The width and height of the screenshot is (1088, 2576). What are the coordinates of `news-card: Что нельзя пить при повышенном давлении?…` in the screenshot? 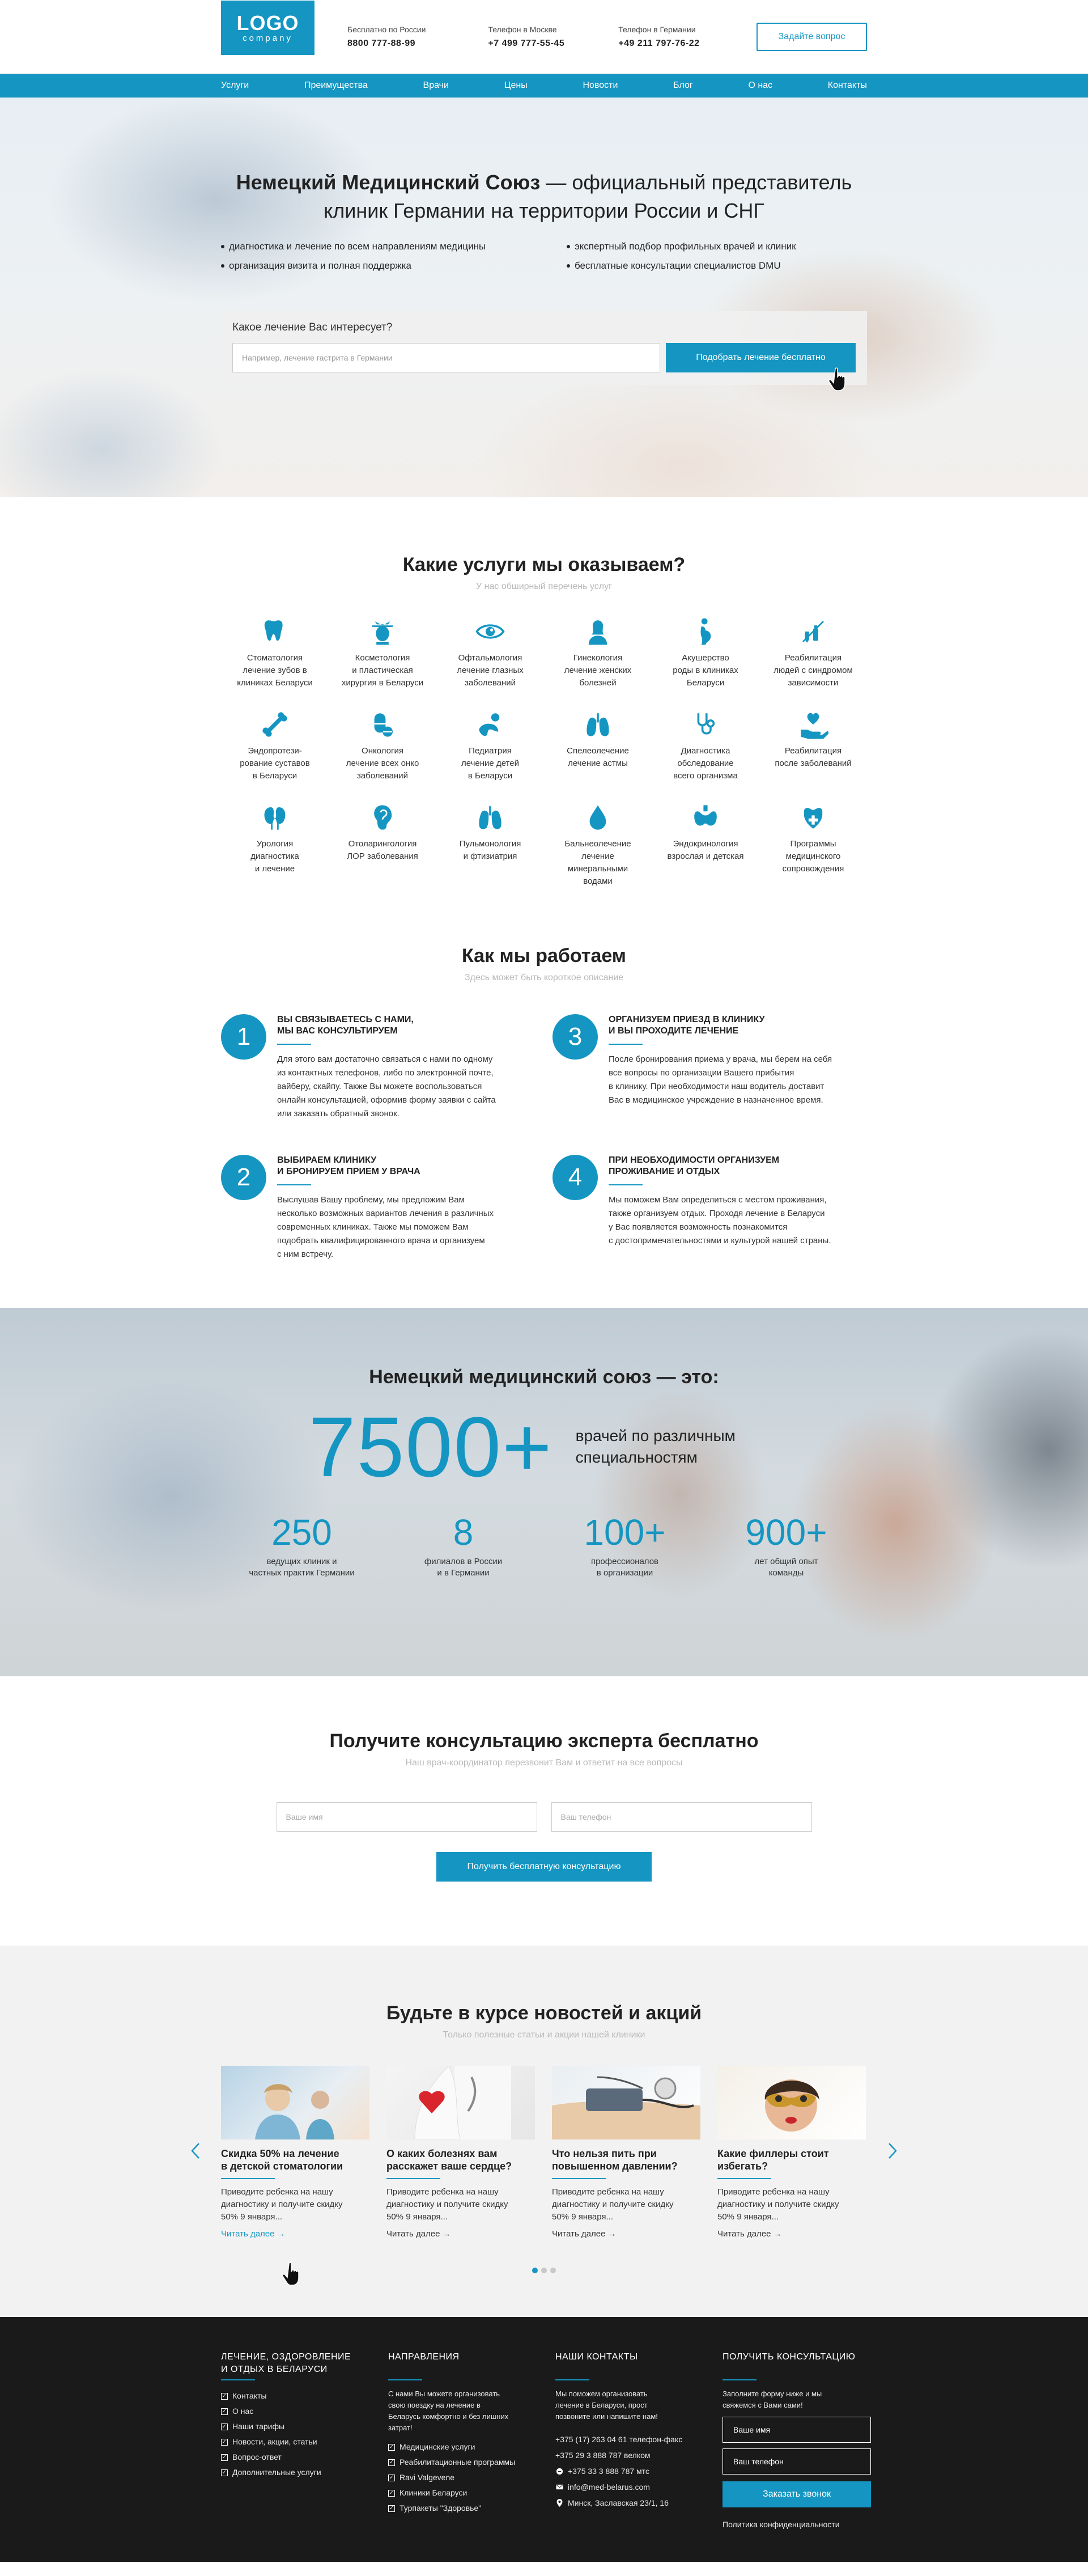 It's located at (626, 2152).